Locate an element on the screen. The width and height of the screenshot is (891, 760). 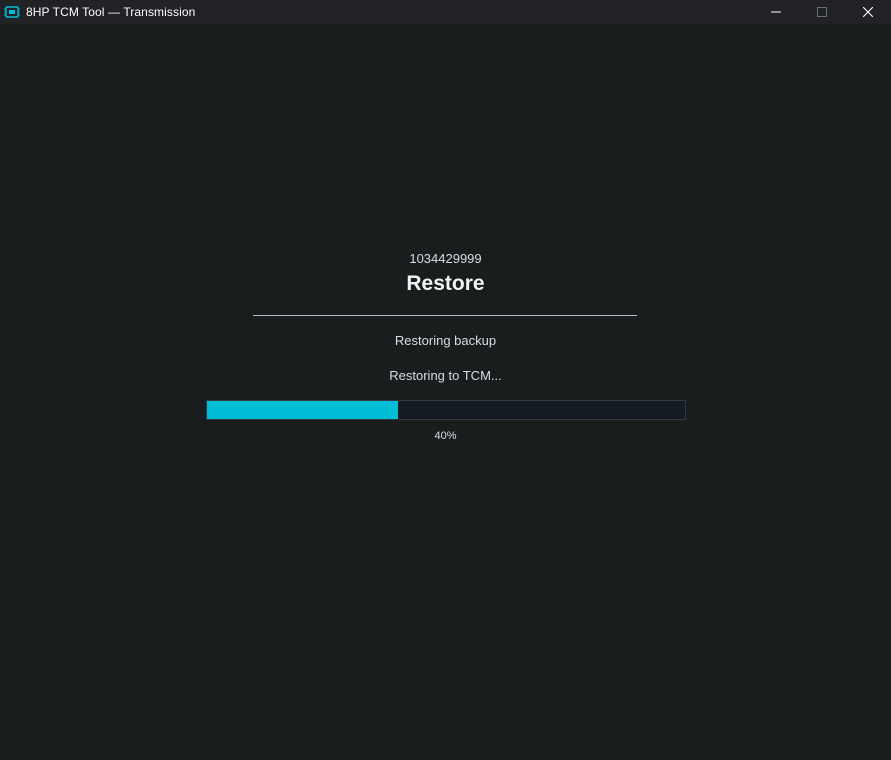
serial-number: 1034429999 is located at coordinates (445, 258).